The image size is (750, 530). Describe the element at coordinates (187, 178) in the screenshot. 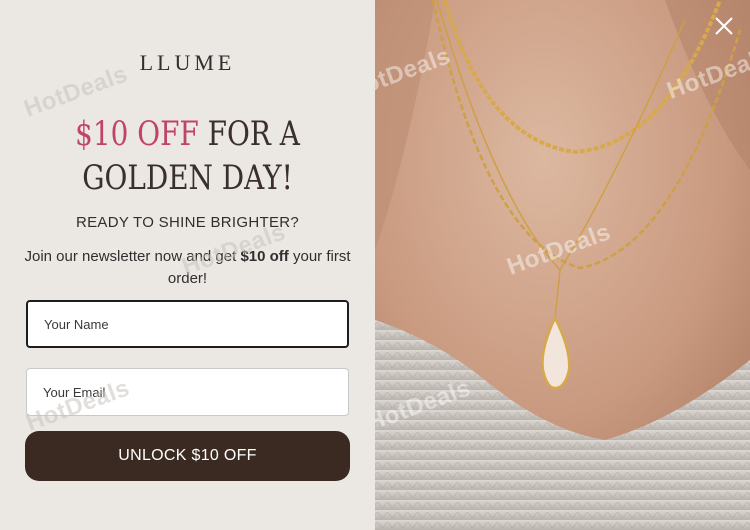

I see `headline-line2: GOLDEN DAY!` at that location.